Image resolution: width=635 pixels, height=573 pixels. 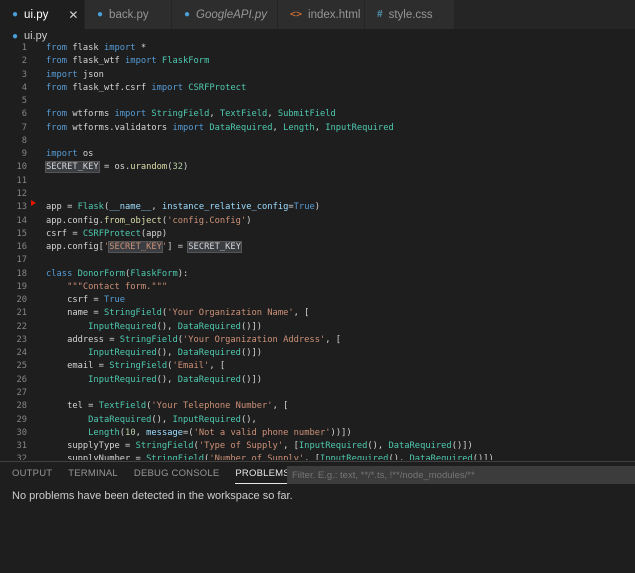 I want to click on line-number: 8, so click(x=24, y=140).